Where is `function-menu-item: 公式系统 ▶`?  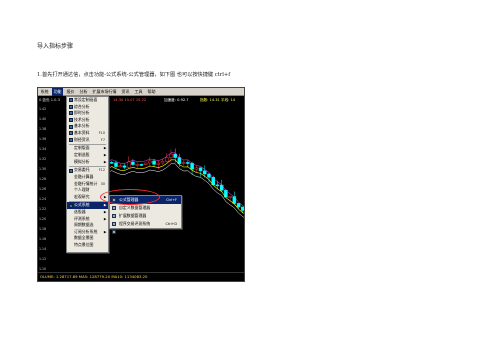 function-menu-item: 公式系统 ▶ is located at coordinates (87, 206).